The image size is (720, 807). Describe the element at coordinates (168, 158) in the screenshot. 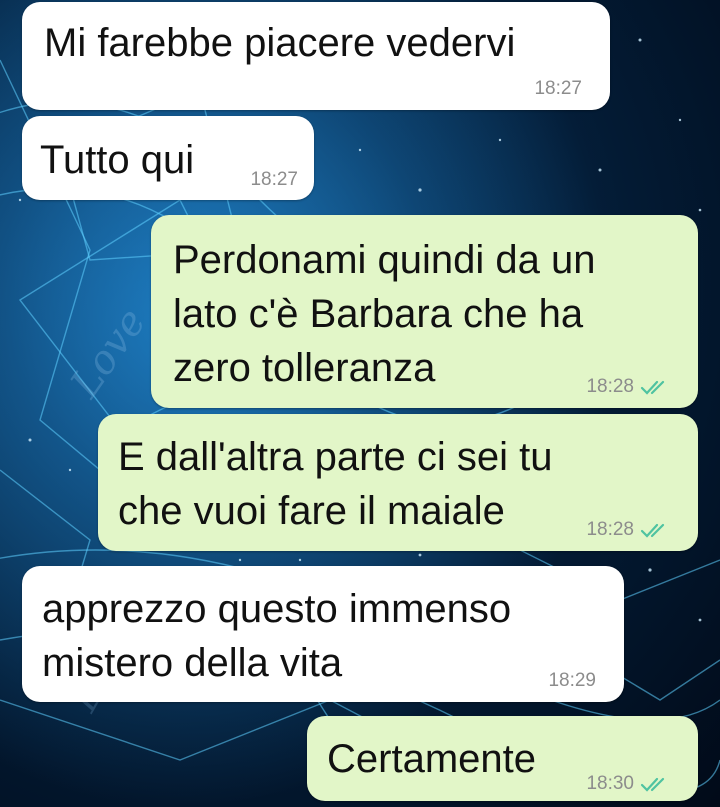

I see `message-bubble-incoming: Tutto qui 18:27` at that location.